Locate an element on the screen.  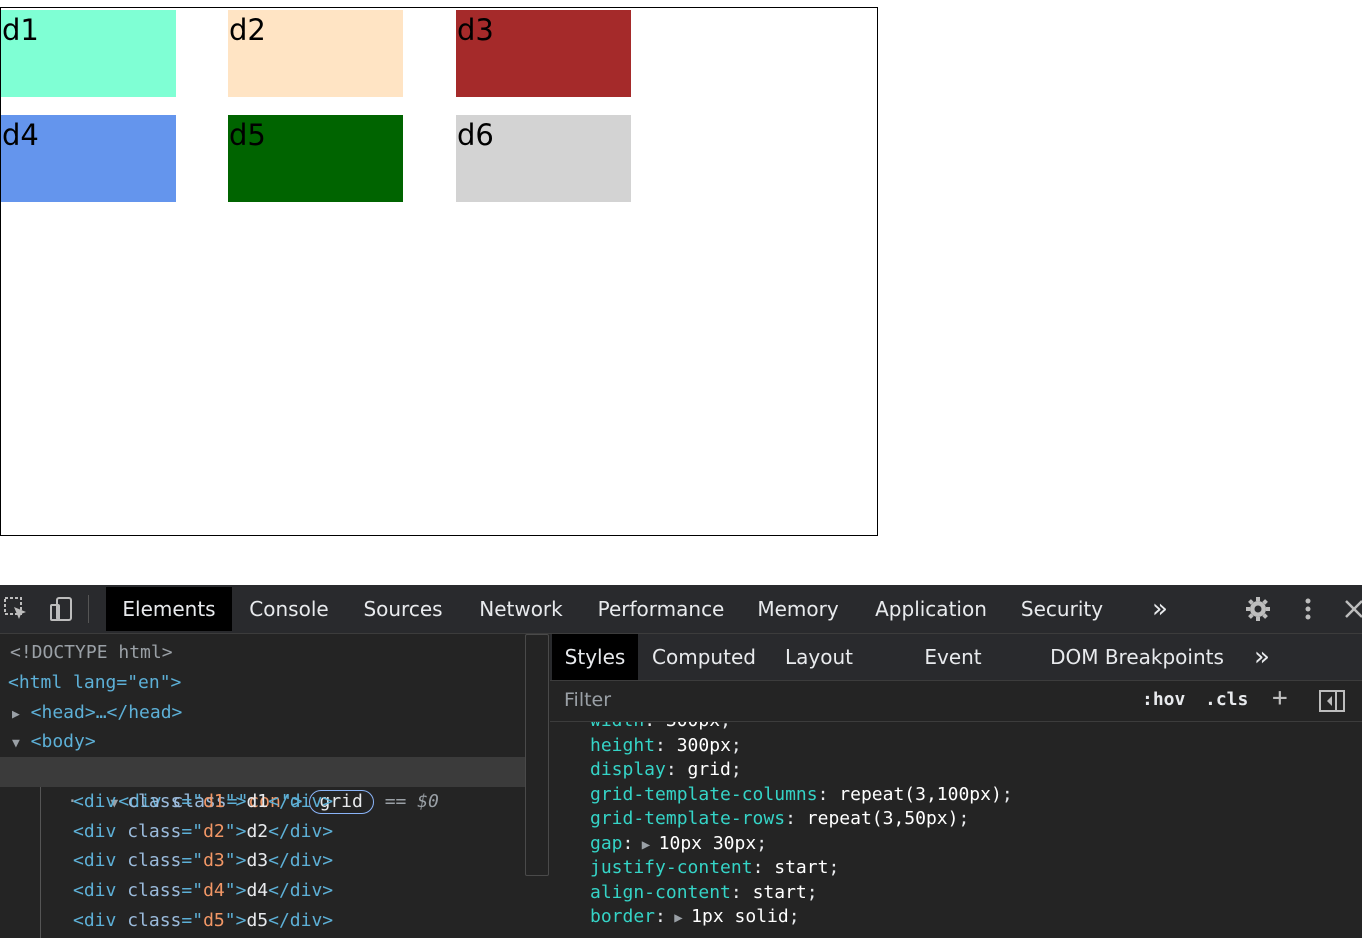
dollar-zero-ref: == $0 is located at coordinates (411, 801).